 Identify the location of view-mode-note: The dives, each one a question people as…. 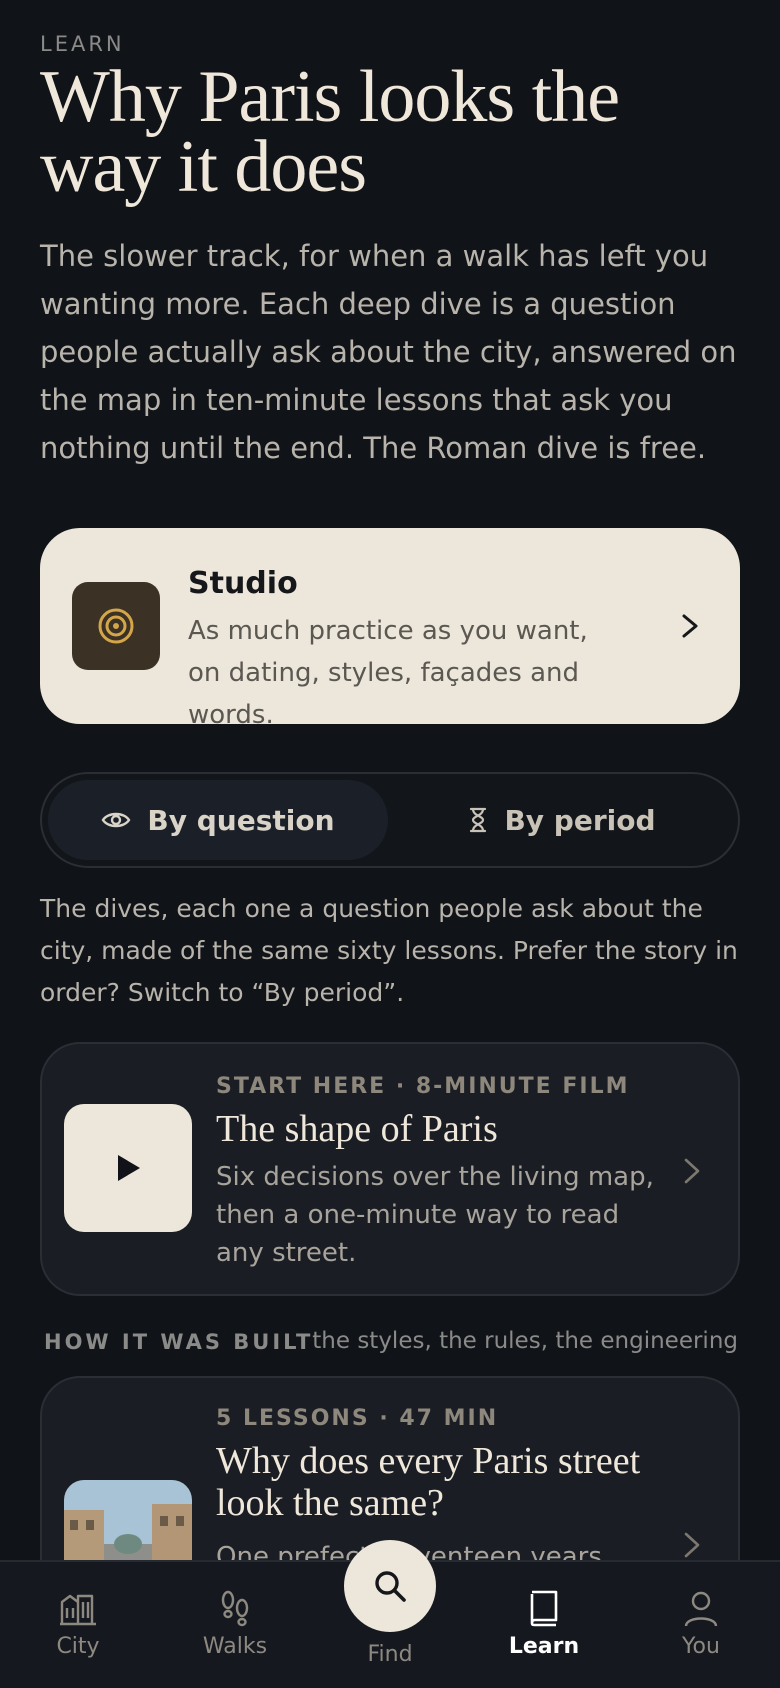
(389, 950).